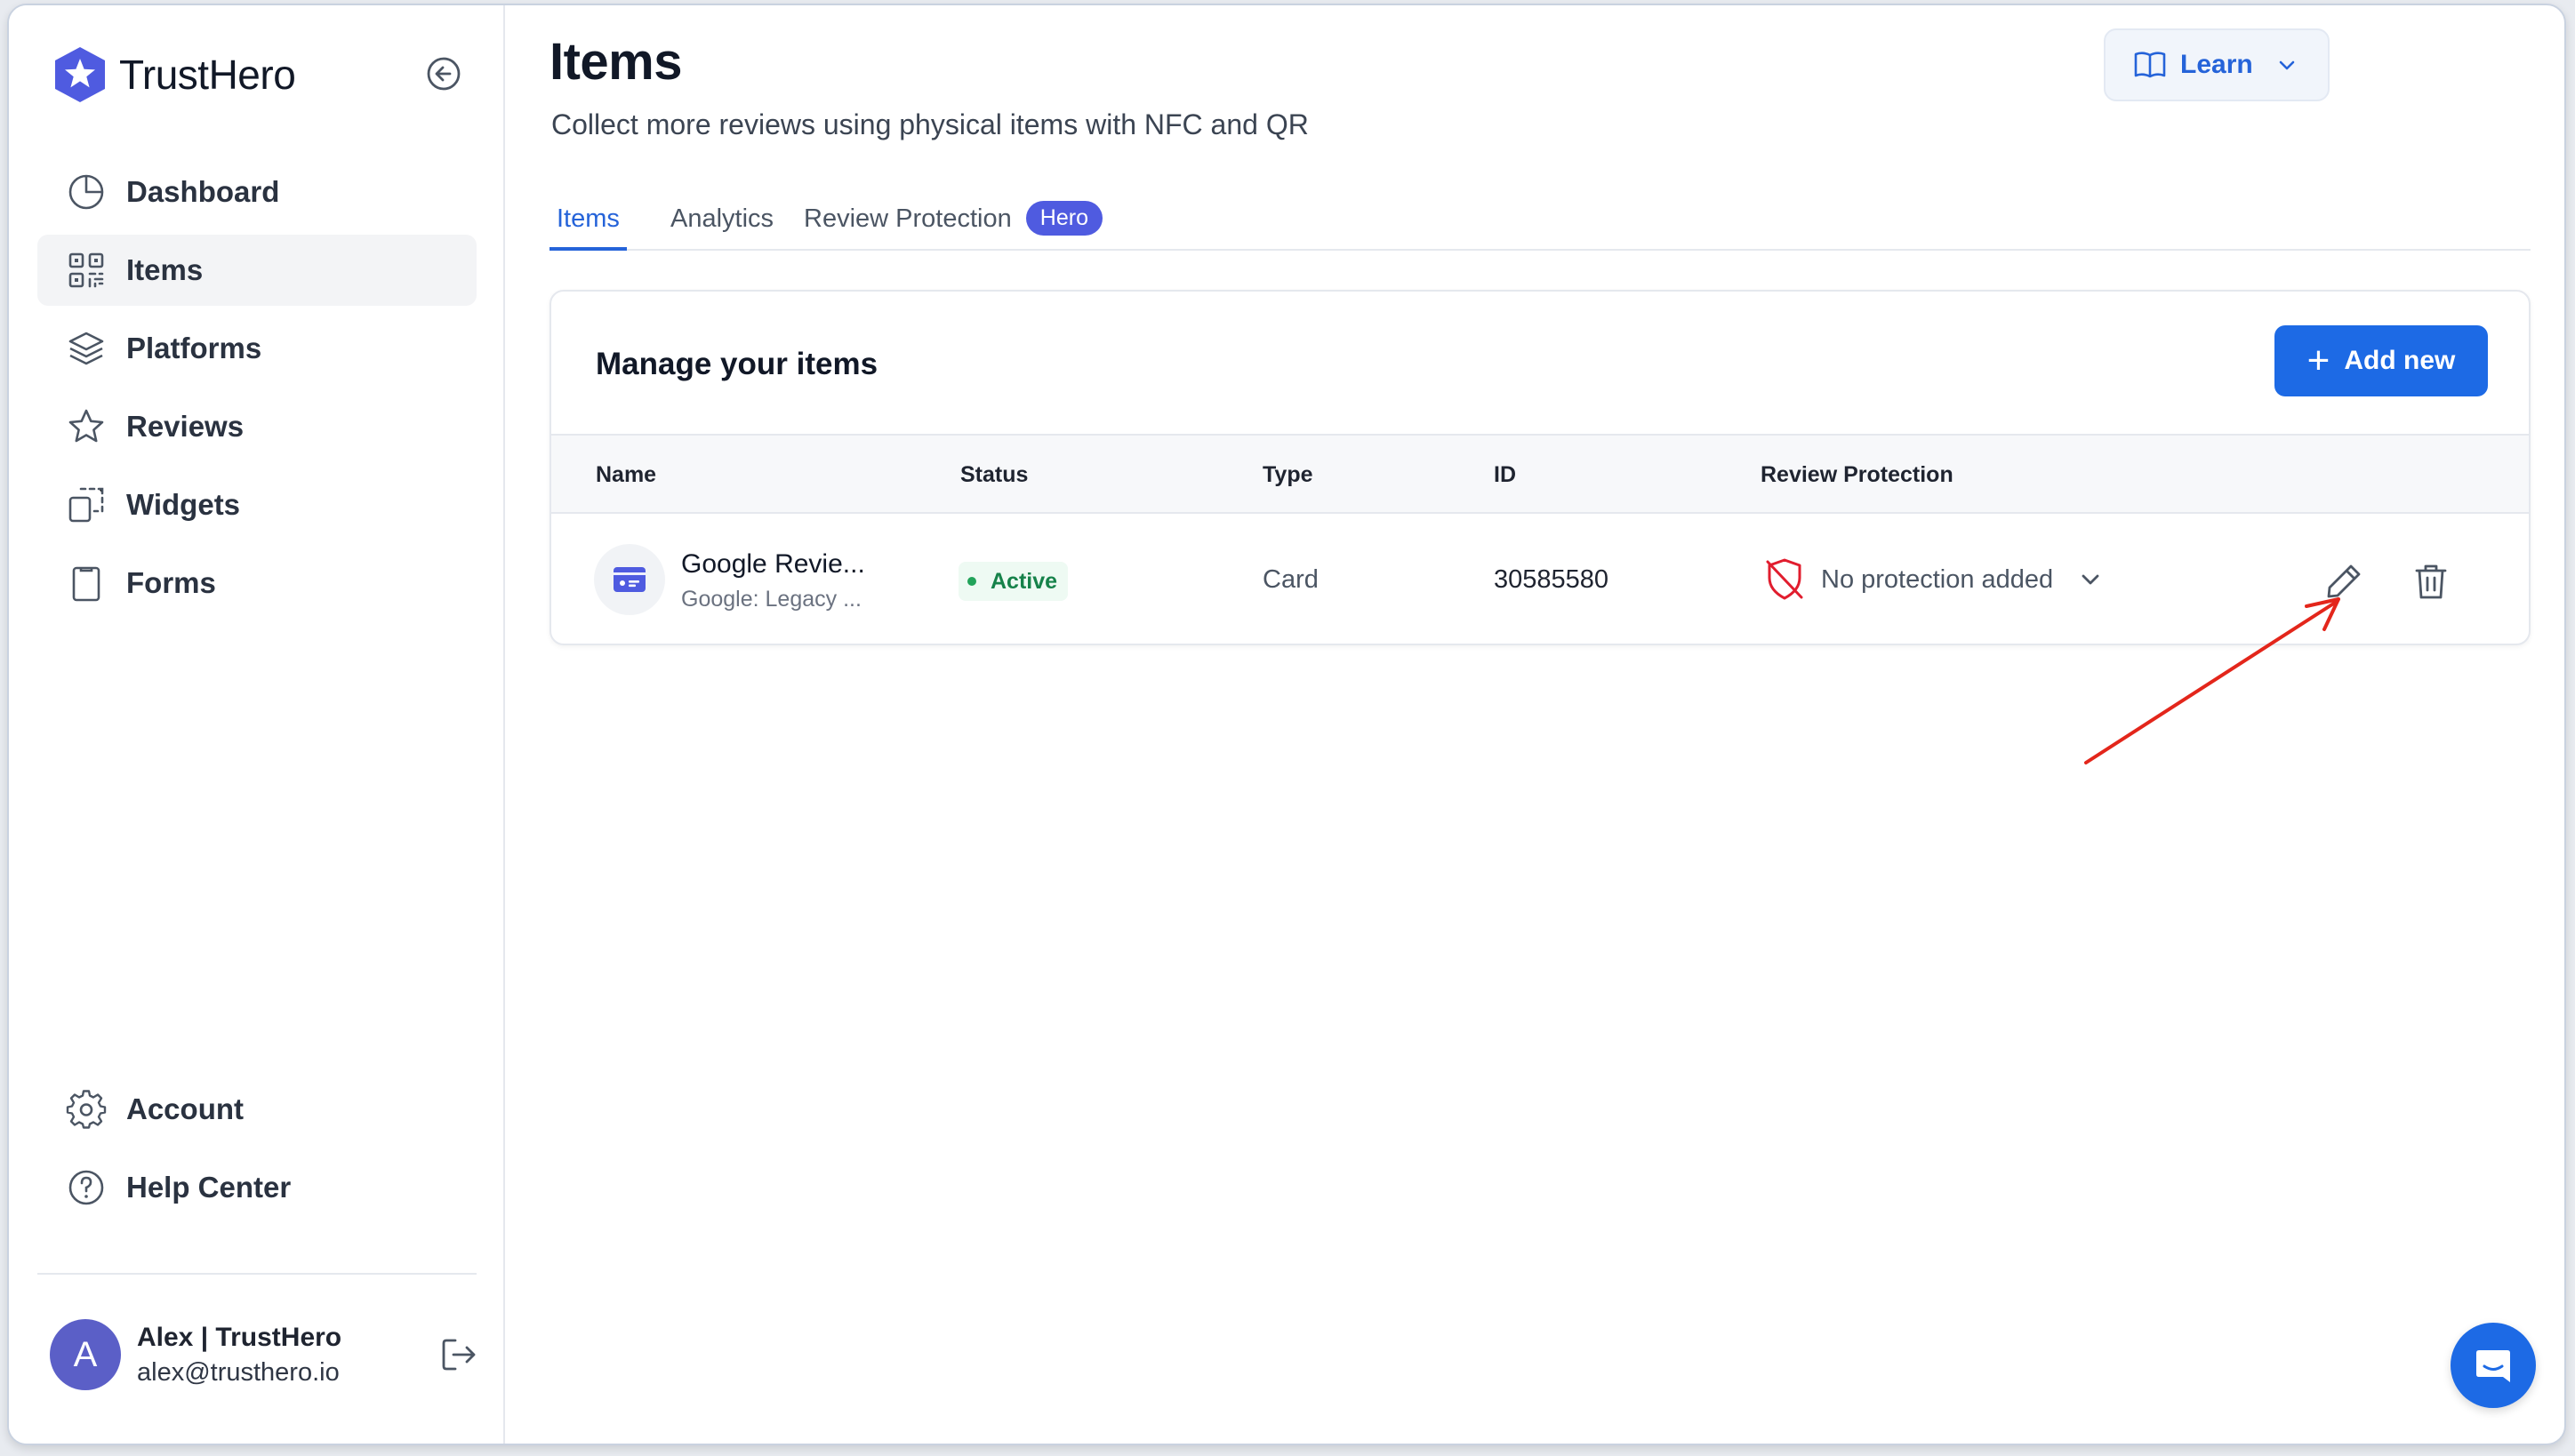  I want to click on tab-analytics: Analytics, so click(722, 227).